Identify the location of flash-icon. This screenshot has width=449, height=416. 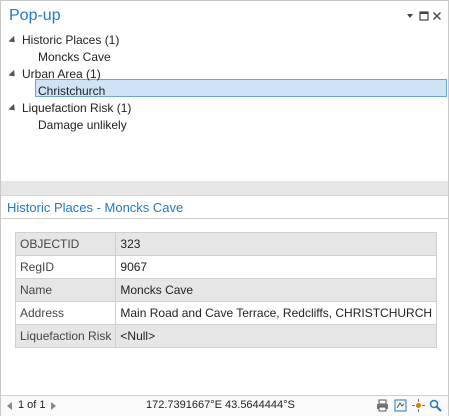
(418, 405).